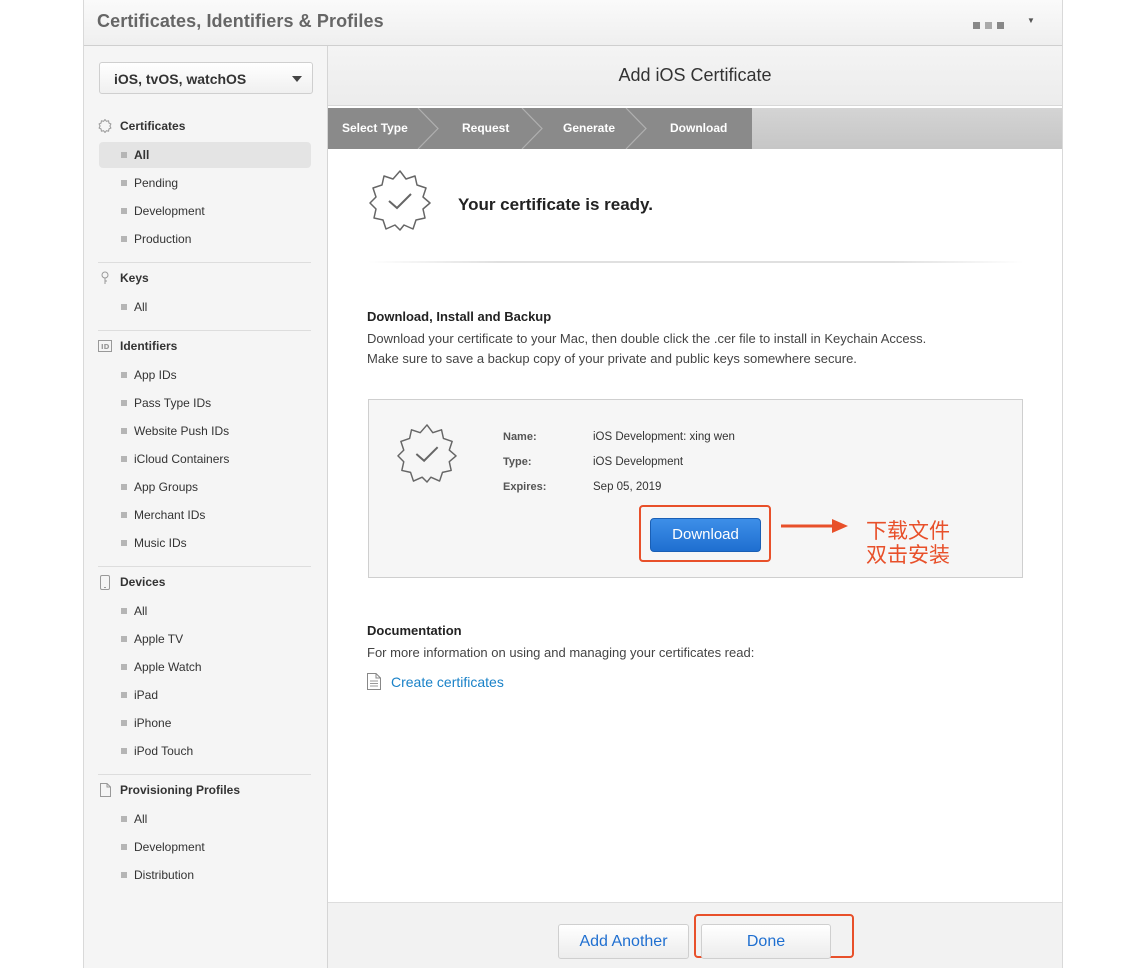  What do you see at coordinates (159, 639) in the screenshot?
I see `sidebar-item-label: Apple TV` at bounding box center [159, 639].